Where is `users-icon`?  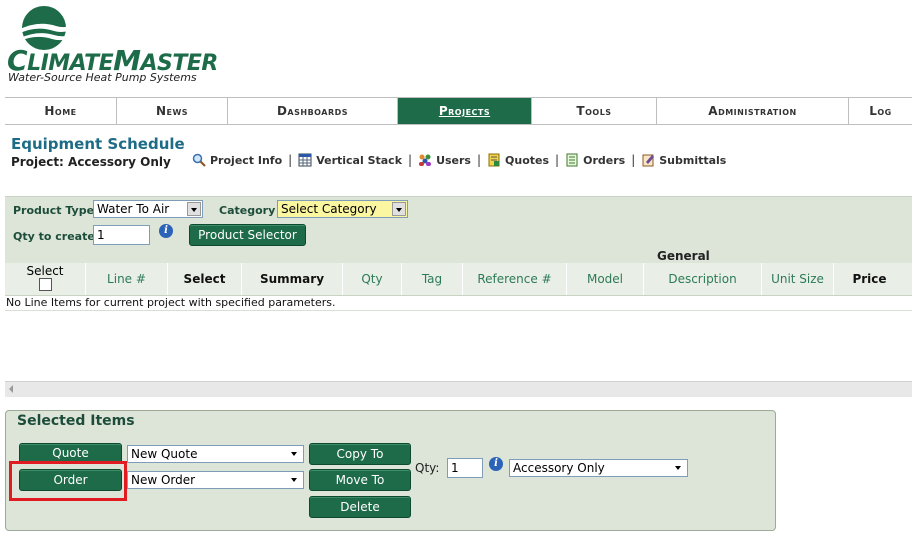
users-icon is located at coordinates (425, 160).